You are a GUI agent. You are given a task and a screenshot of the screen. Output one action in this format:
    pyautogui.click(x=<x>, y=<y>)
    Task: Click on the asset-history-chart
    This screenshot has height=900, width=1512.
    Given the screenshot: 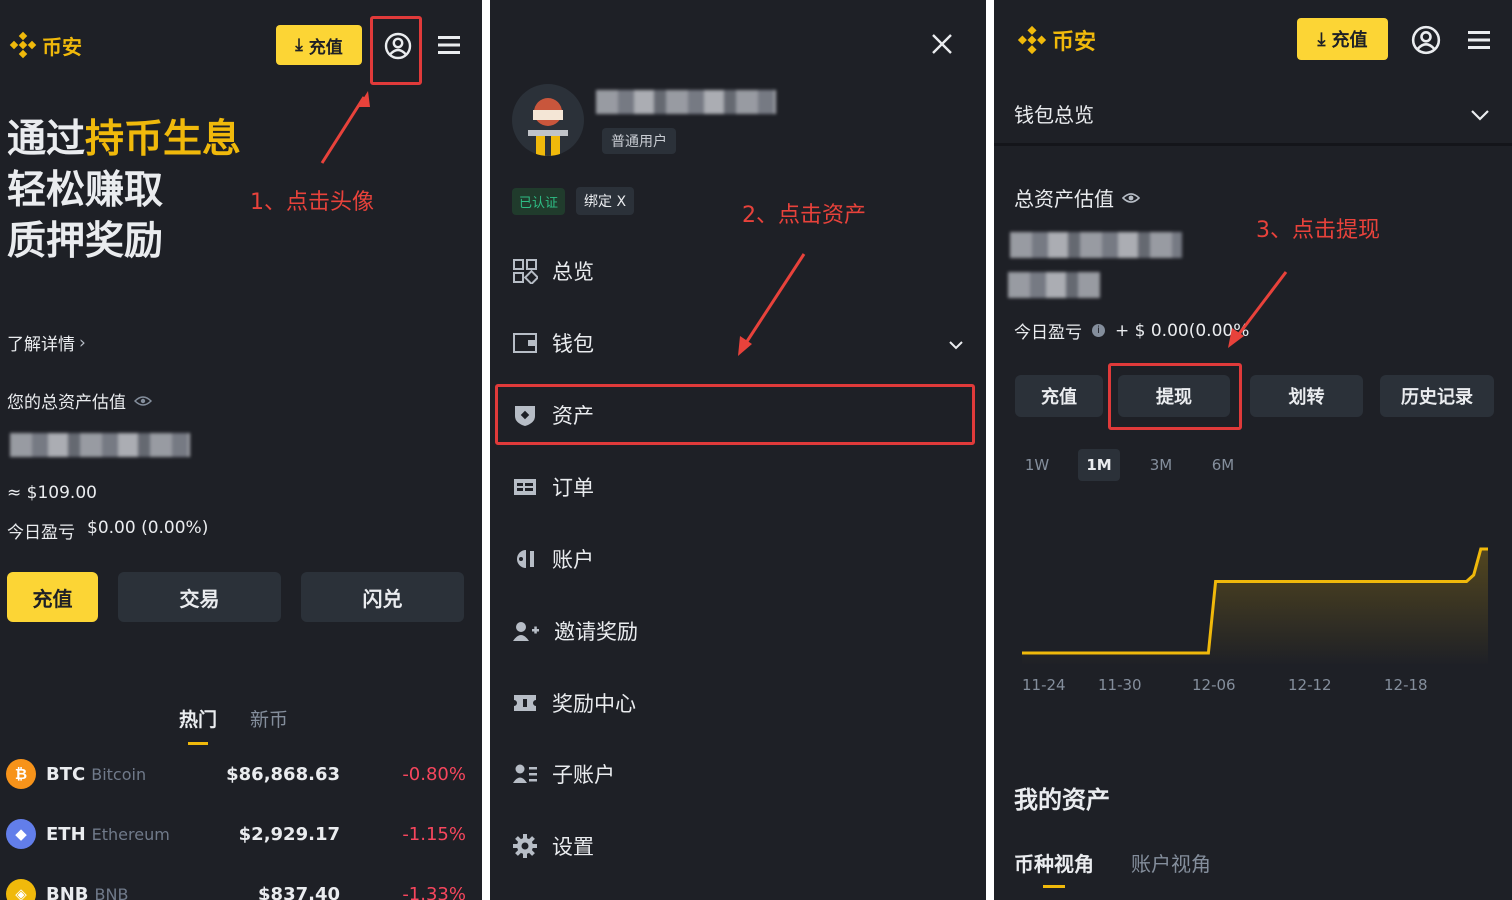 What is the action you would take?
    pyautogui.click(x=1255, y=606)
    